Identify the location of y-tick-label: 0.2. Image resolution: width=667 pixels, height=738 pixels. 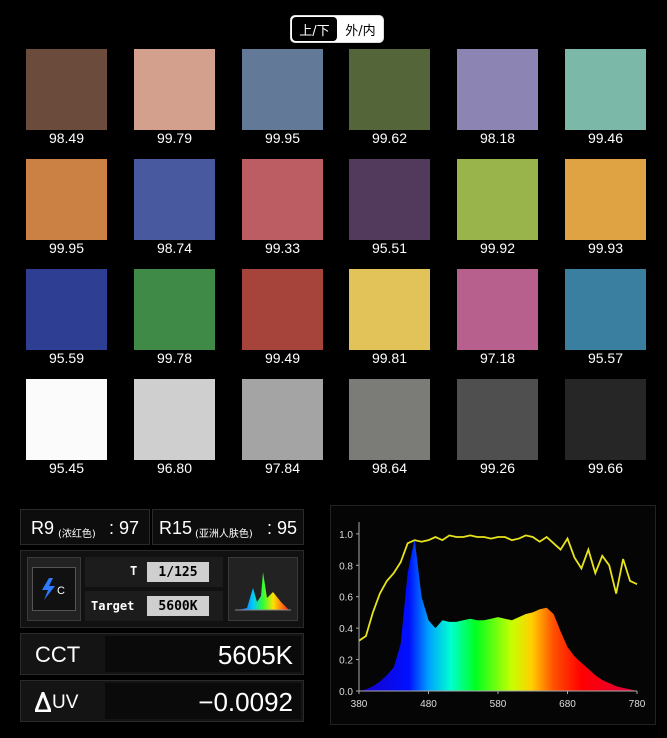
(346, 661).